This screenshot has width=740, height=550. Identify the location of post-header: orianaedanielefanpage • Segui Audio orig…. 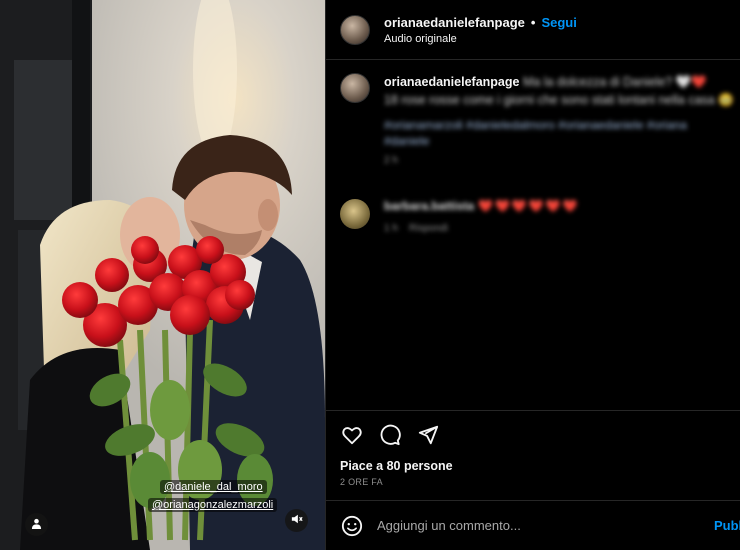
(533, 30).